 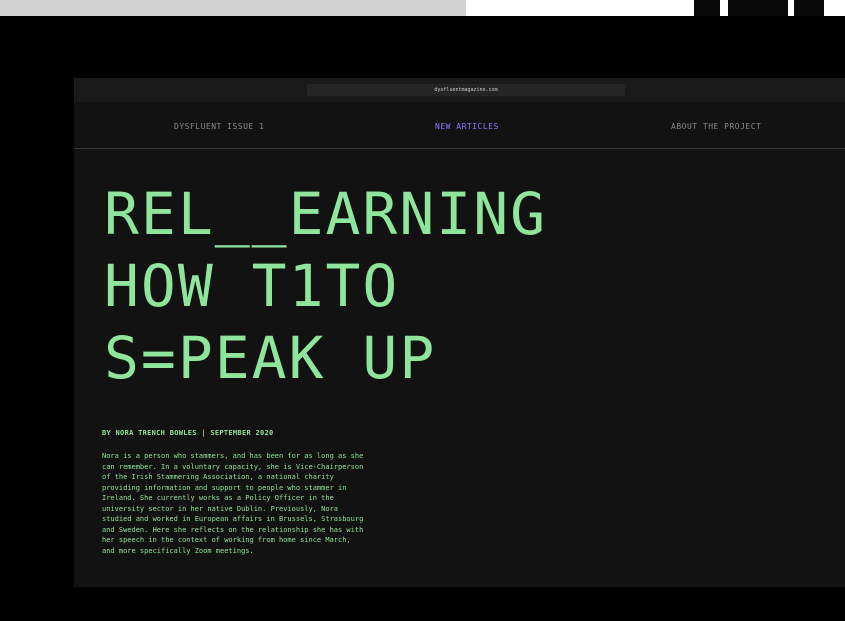 What do you see at coordinates (716, 126) in the screenshot?
I see `nav-about-link: ABOUT THE PROJECT` at bounding box center [716, 126].